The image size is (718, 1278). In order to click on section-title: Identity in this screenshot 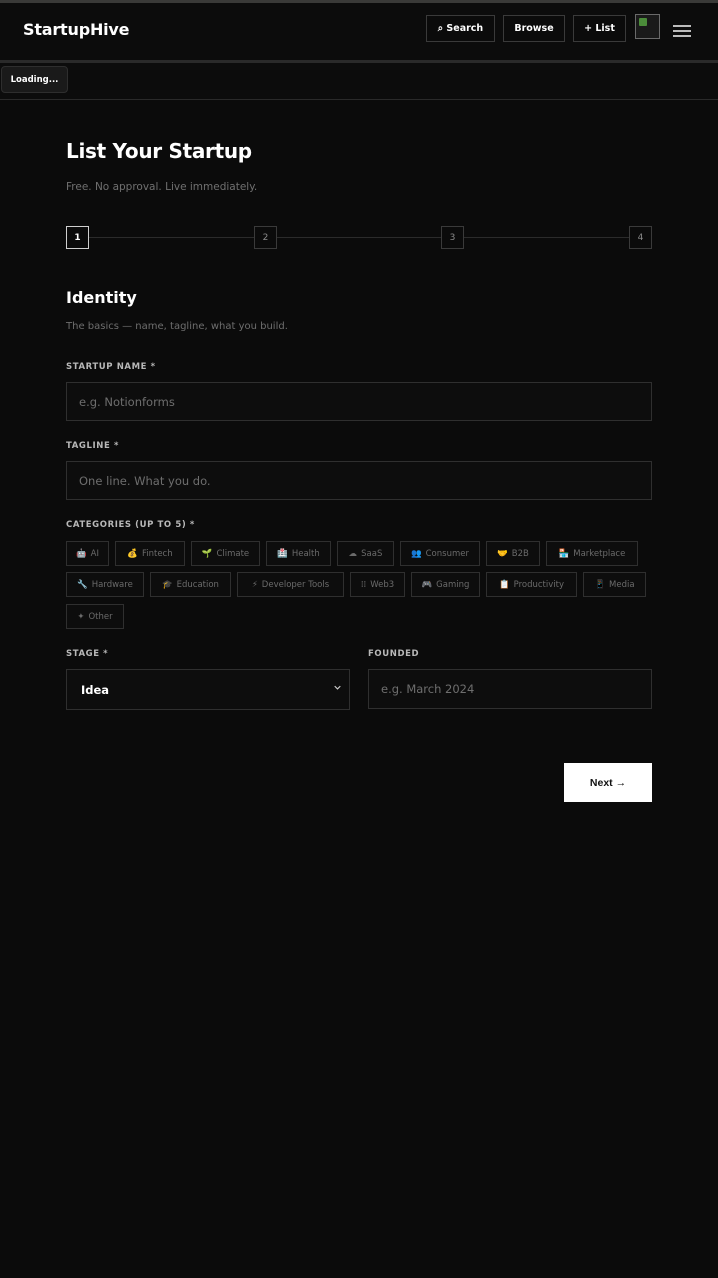, I will do `click(101, 297)`.